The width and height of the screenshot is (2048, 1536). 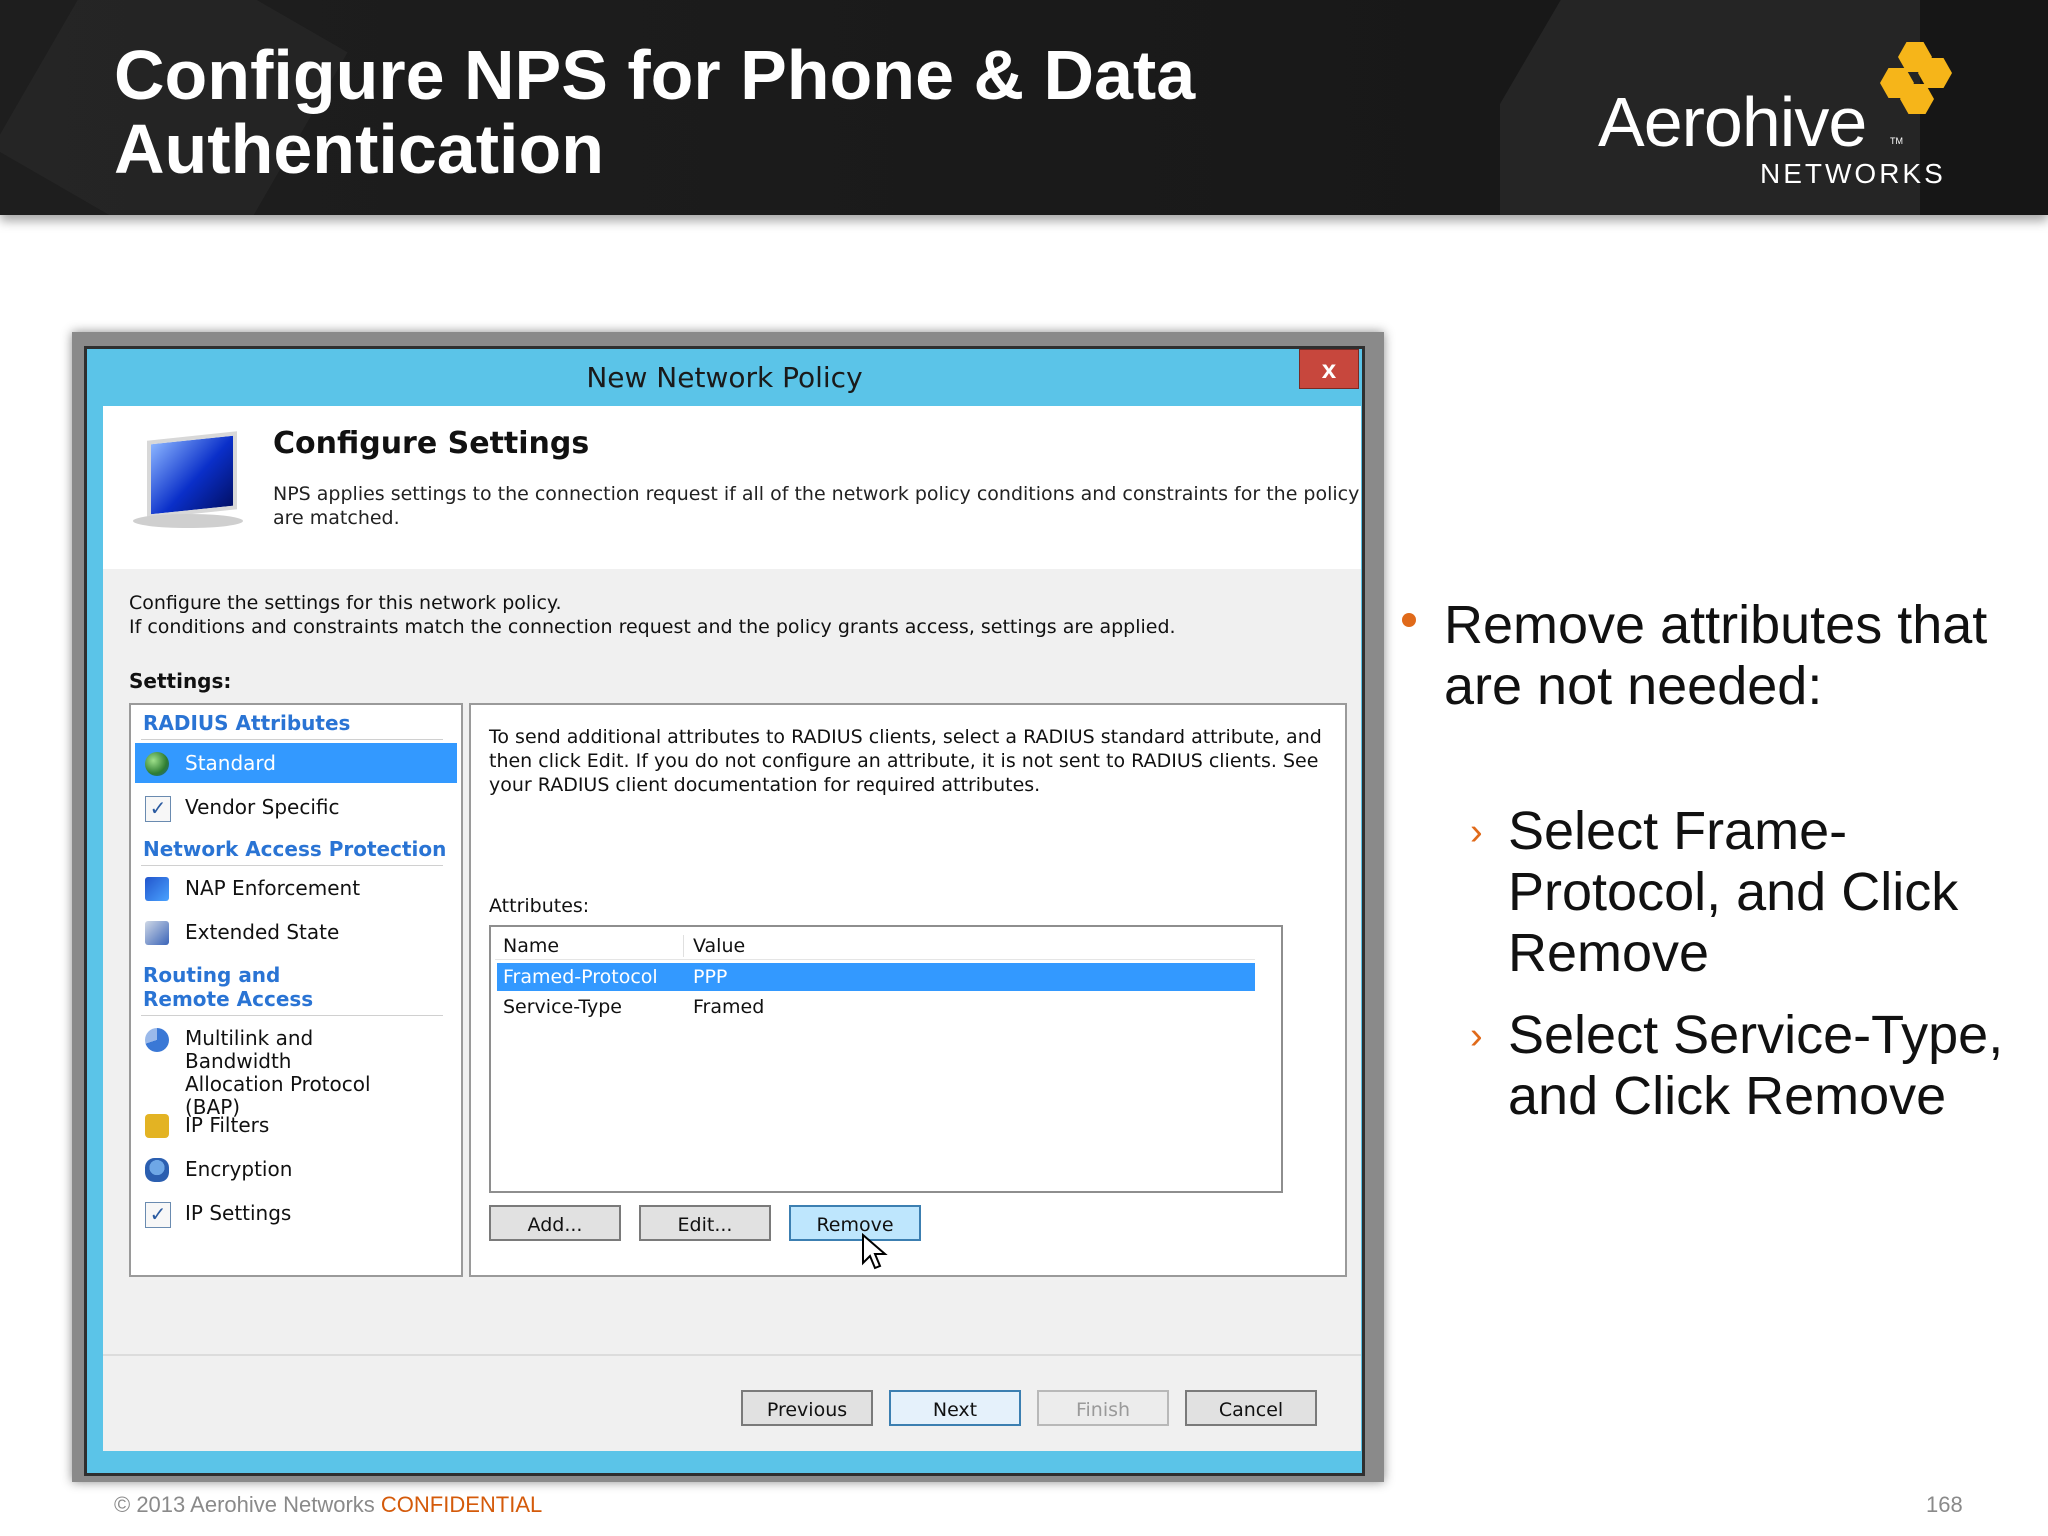 I want to click on computer-monitor-icon, so click(x=188, y=481).